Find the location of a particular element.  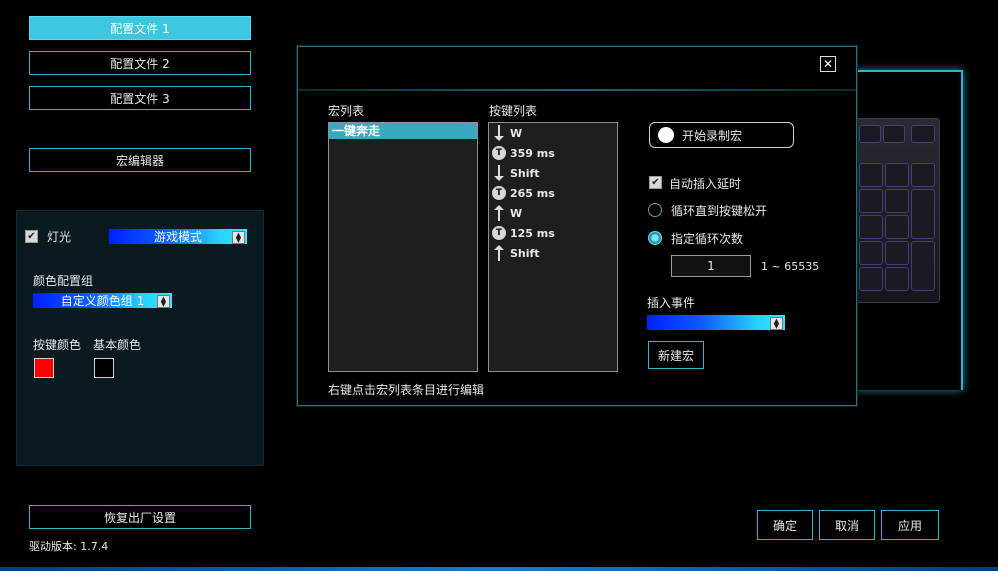

key-list-item-text: 359 ms is located at coordinates (532, 153).